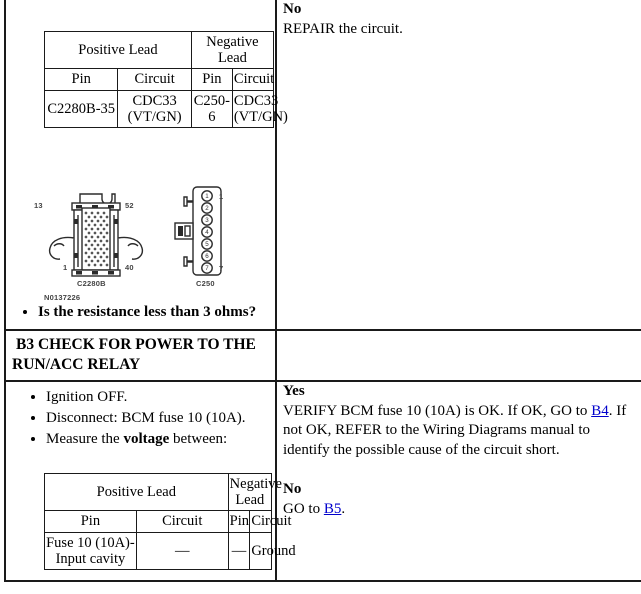 Image resolution: width=641 pixels, height=594 pixels. Describe the element at coordinates (459, 19) in the screenshot. I see `answer-block-no: No REPAIR the circuit.` at that location.